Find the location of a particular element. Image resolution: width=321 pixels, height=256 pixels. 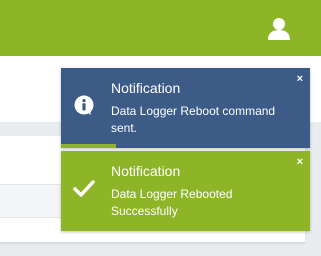

checkmark-icon is located at coordinates (84, 188).